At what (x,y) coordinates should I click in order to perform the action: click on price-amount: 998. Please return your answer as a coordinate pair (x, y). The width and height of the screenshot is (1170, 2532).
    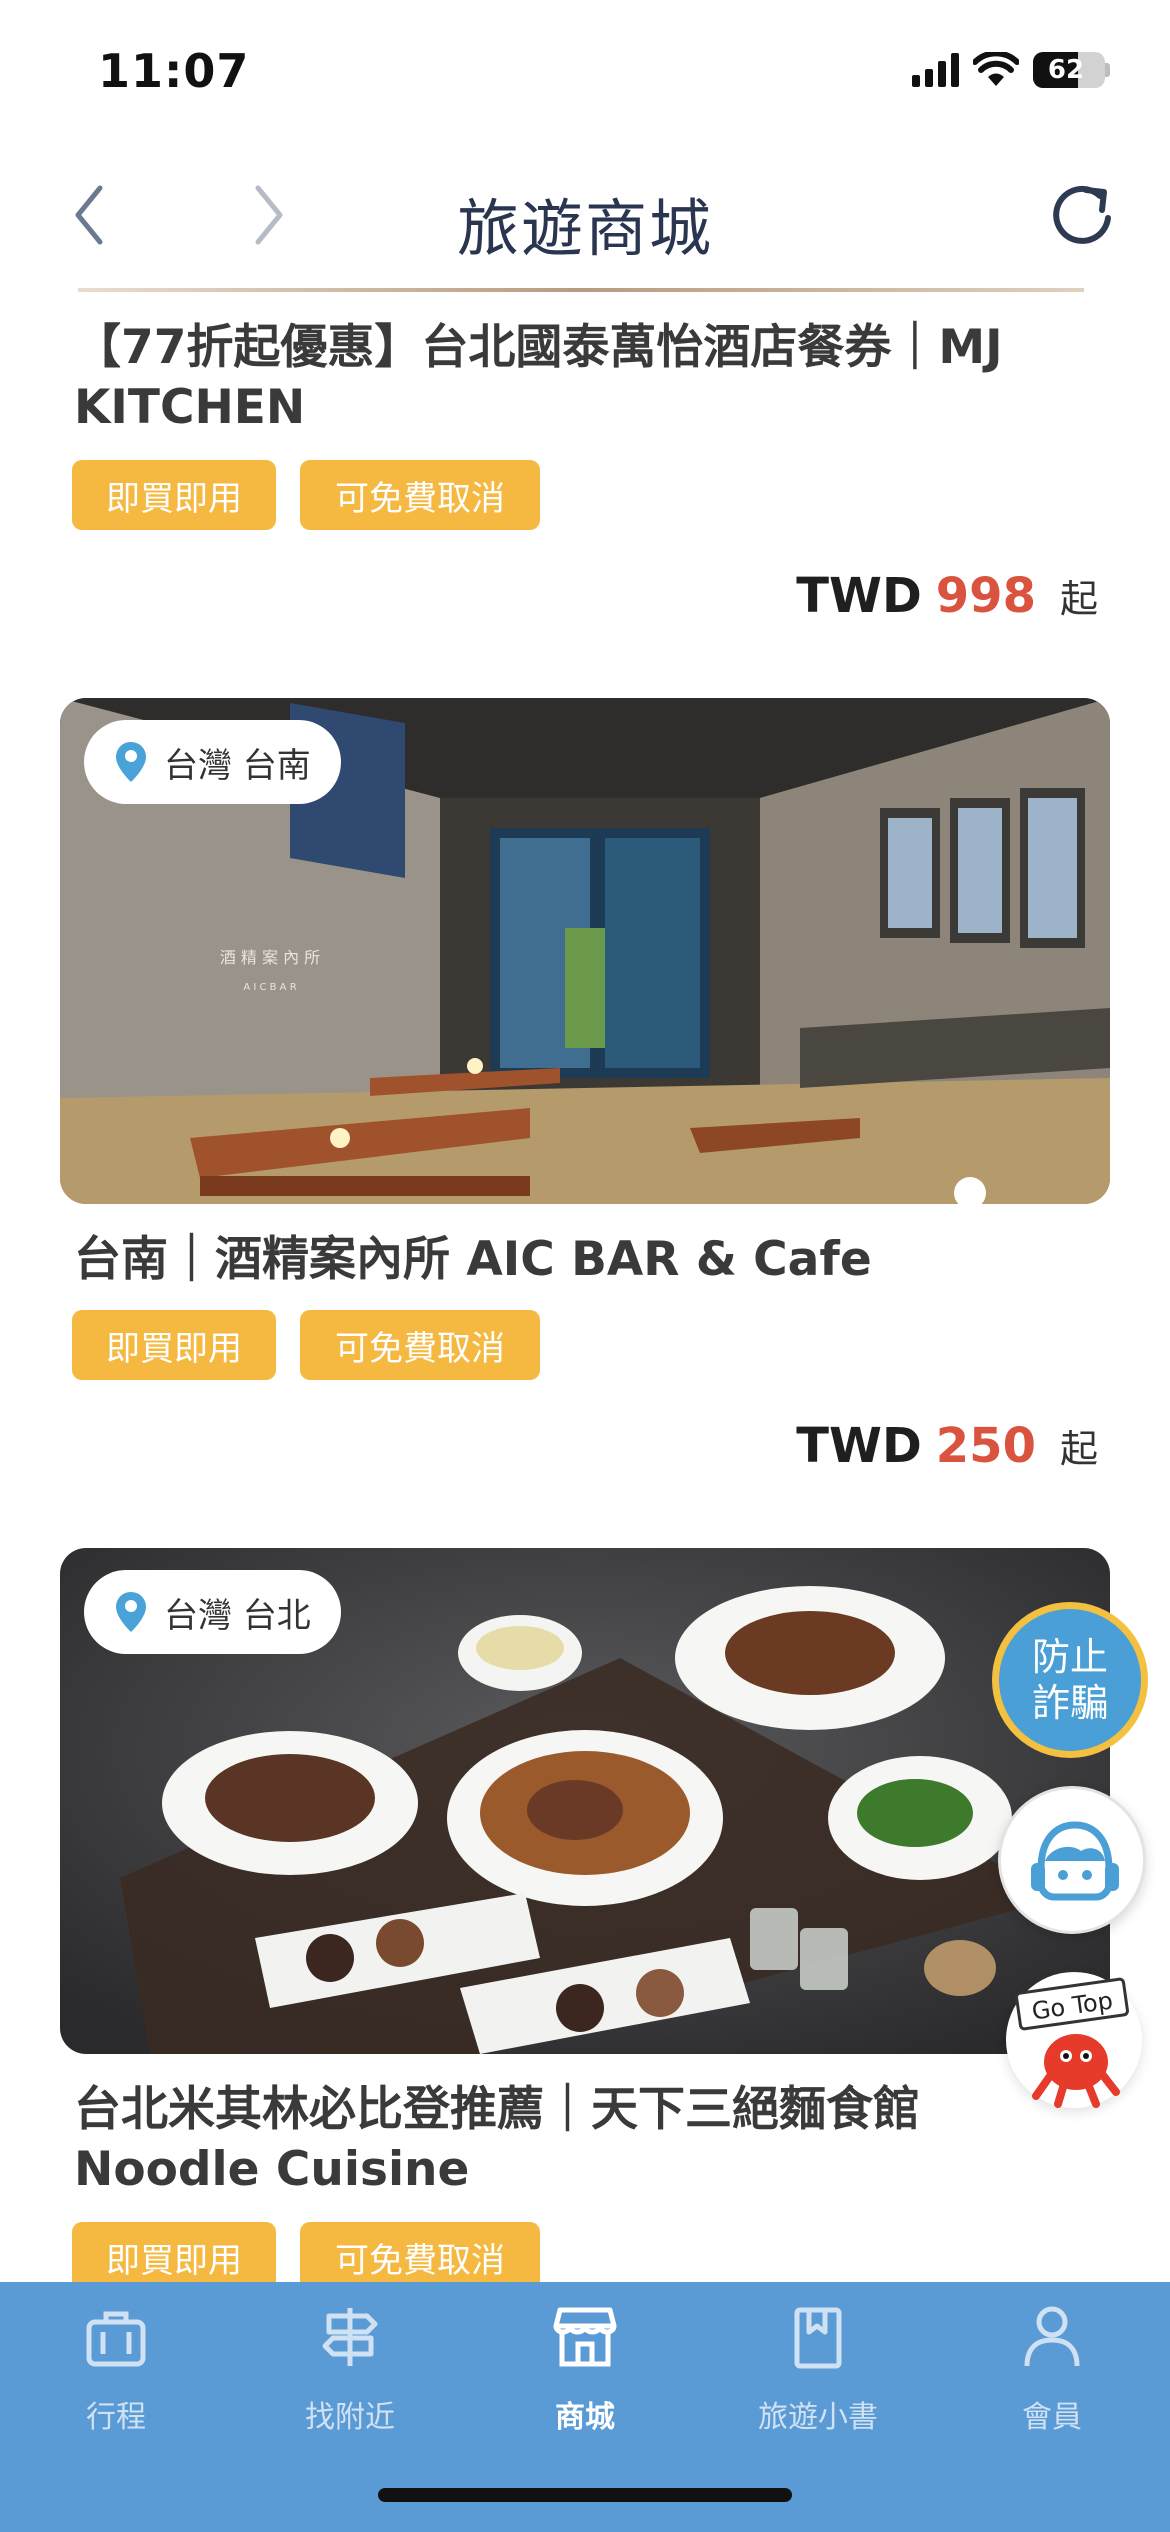
    Looking at the image, I should click on (985, 596).